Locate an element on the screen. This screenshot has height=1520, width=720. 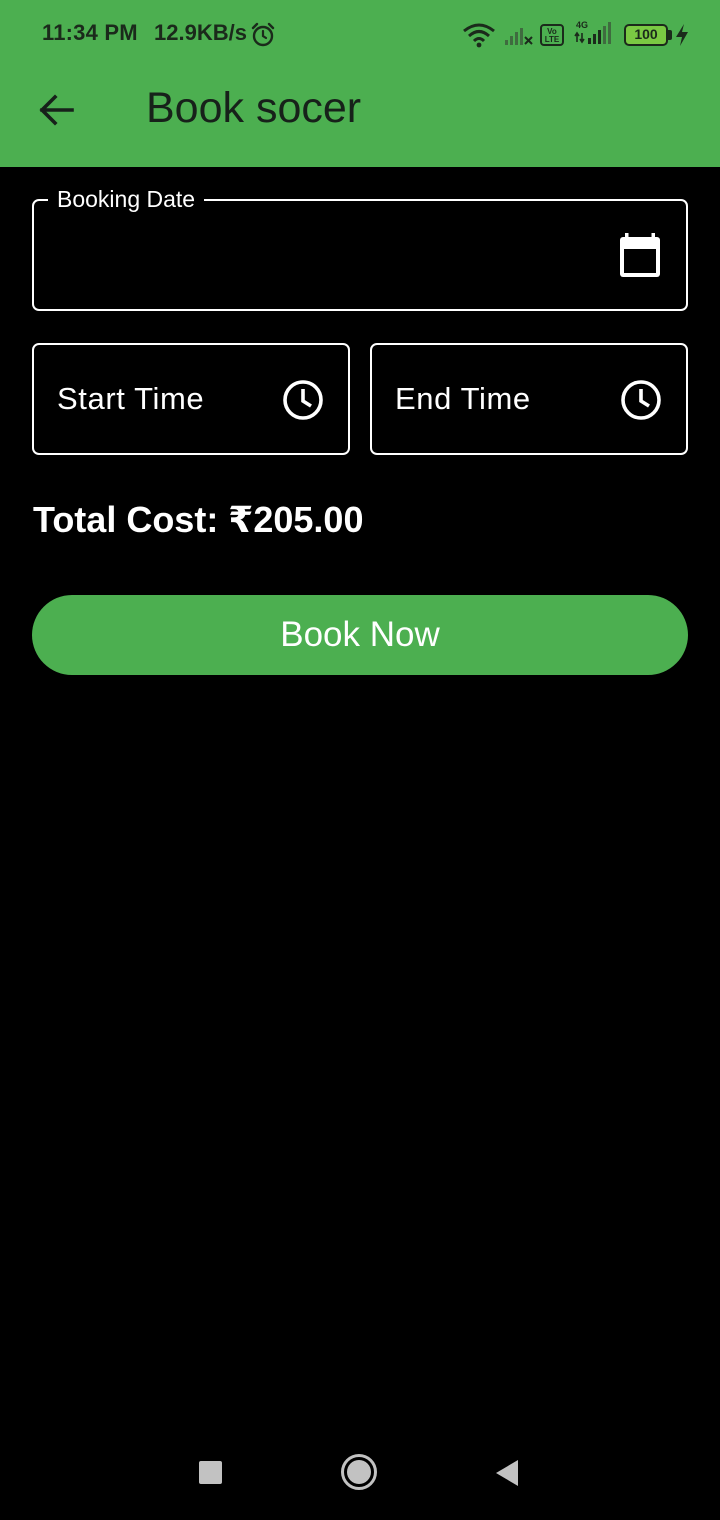
end-time-field: End Time is located at coordinates (529, 399).